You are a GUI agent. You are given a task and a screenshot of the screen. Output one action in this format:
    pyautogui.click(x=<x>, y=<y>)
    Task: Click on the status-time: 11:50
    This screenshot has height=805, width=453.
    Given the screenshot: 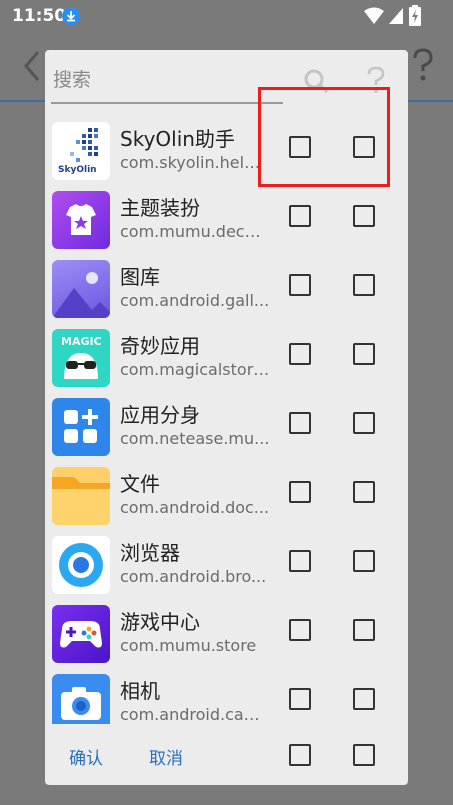 What is the action you would take?
    pyautogui.click(x=39, y=16)
    